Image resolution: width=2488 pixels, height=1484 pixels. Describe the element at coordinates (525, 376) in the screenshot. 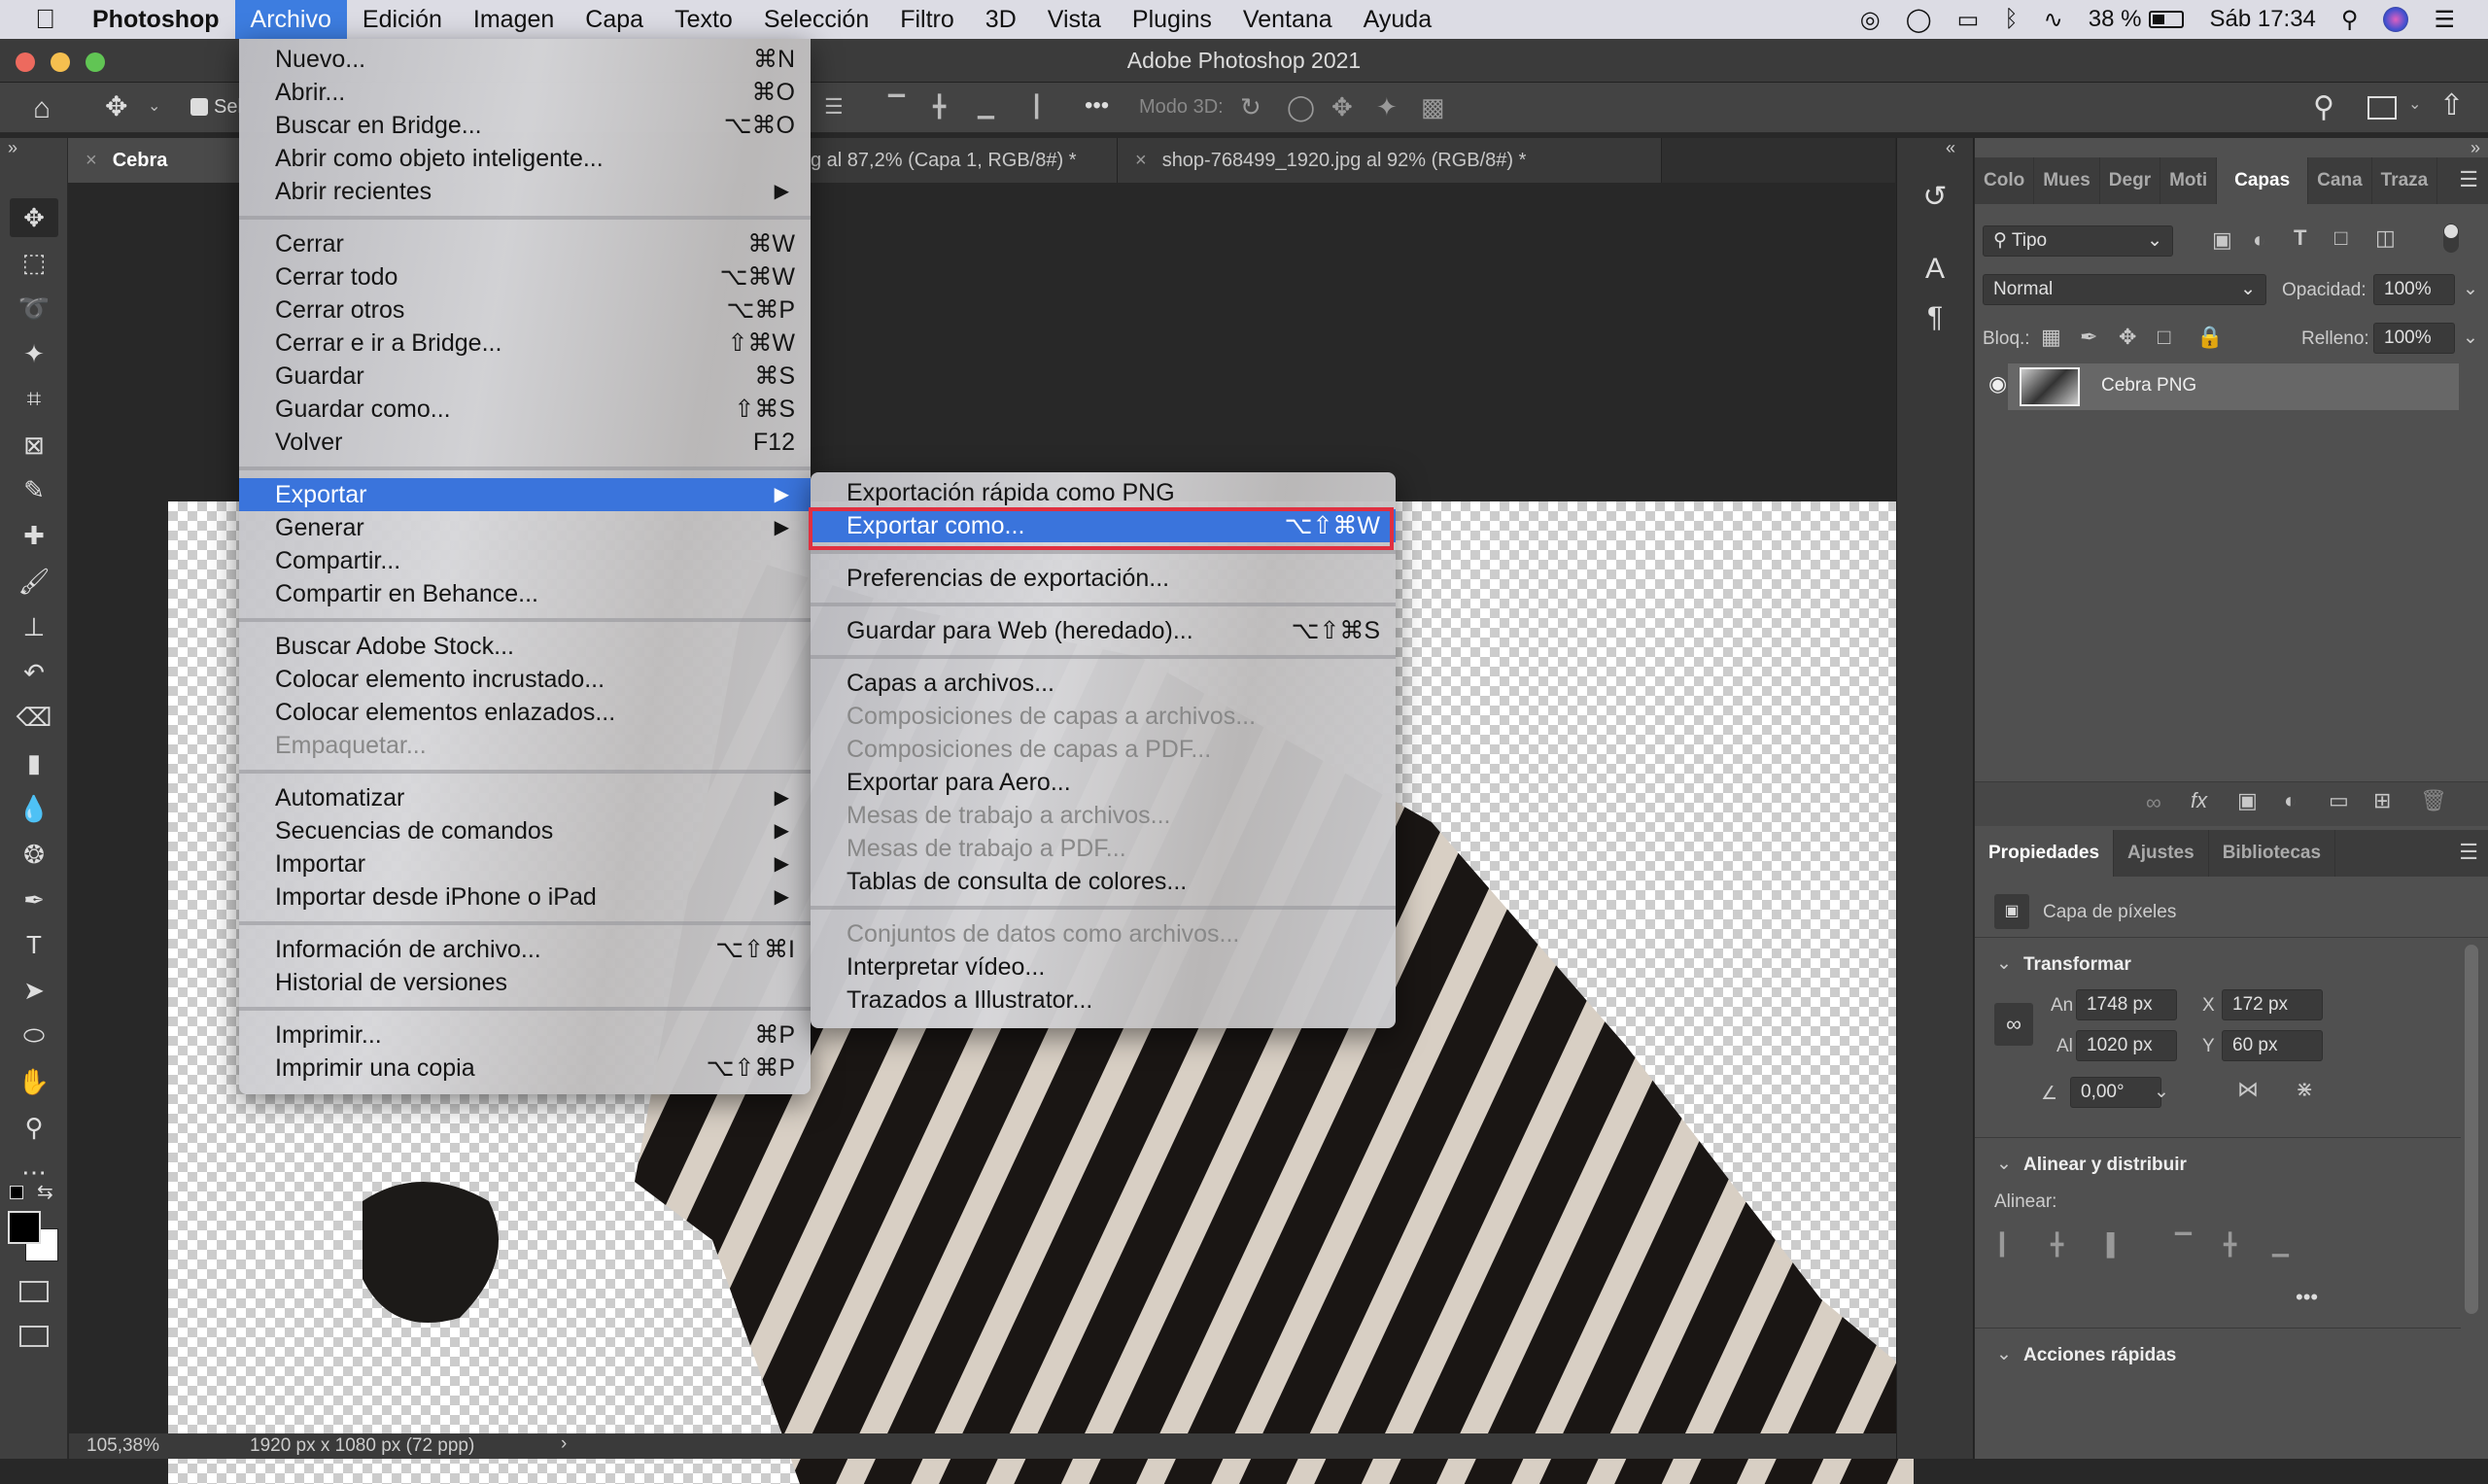

I see `menu-item: Guardar ⌘S` at that location.